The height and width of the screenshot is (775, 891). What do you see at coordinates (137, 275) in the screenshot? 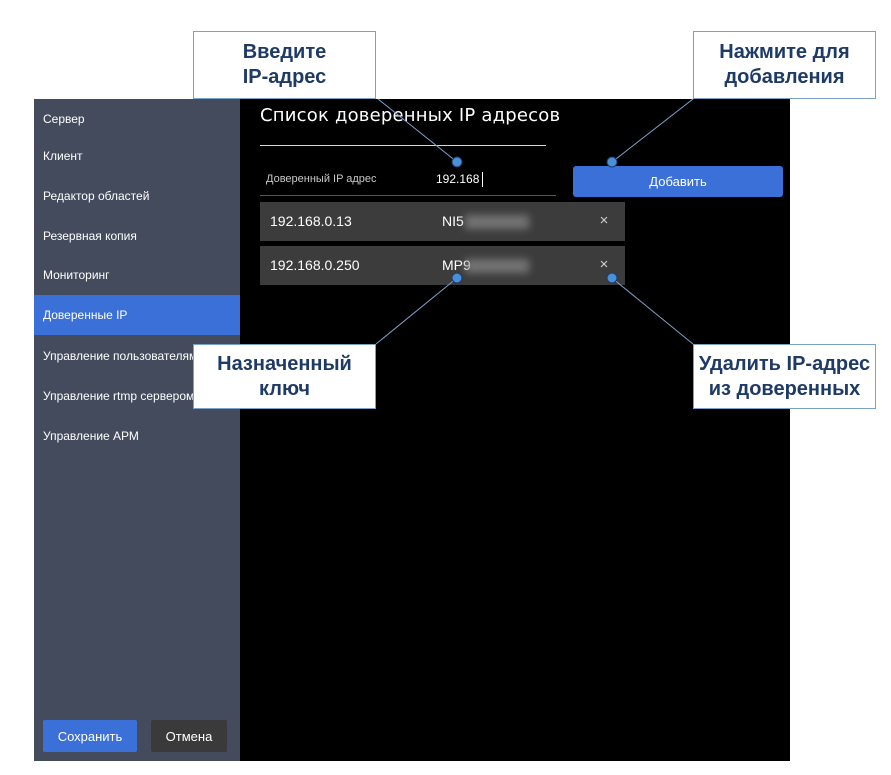
I see `sidebar-item-monitoring: Мониторинг` at bounding box center [137, 275].